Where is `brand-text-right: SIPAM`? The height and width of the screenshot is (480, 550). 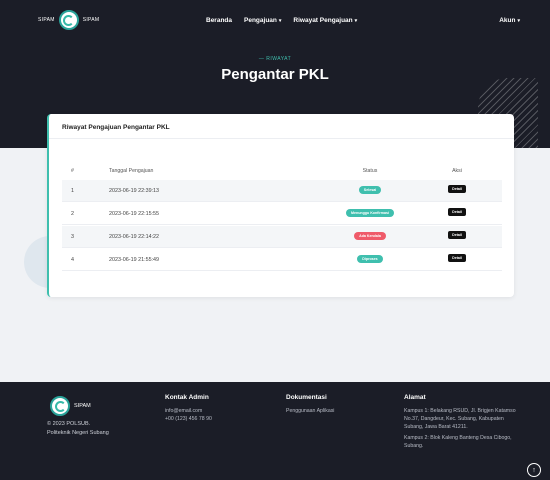 brand-text-right: SIPAM is located at coordinates (91, 20).